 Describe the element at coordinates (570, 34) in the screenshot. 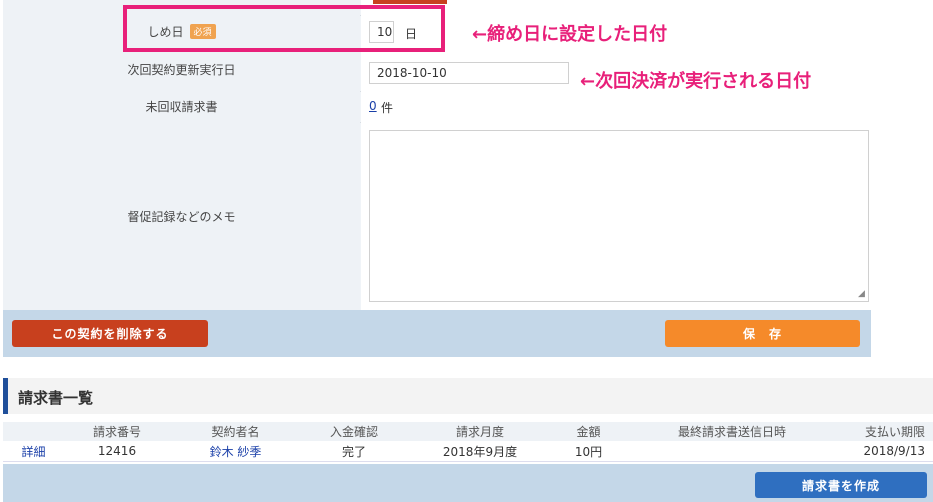

I see `closing-day-annotation: ←締め日に設定した日付` at that location.